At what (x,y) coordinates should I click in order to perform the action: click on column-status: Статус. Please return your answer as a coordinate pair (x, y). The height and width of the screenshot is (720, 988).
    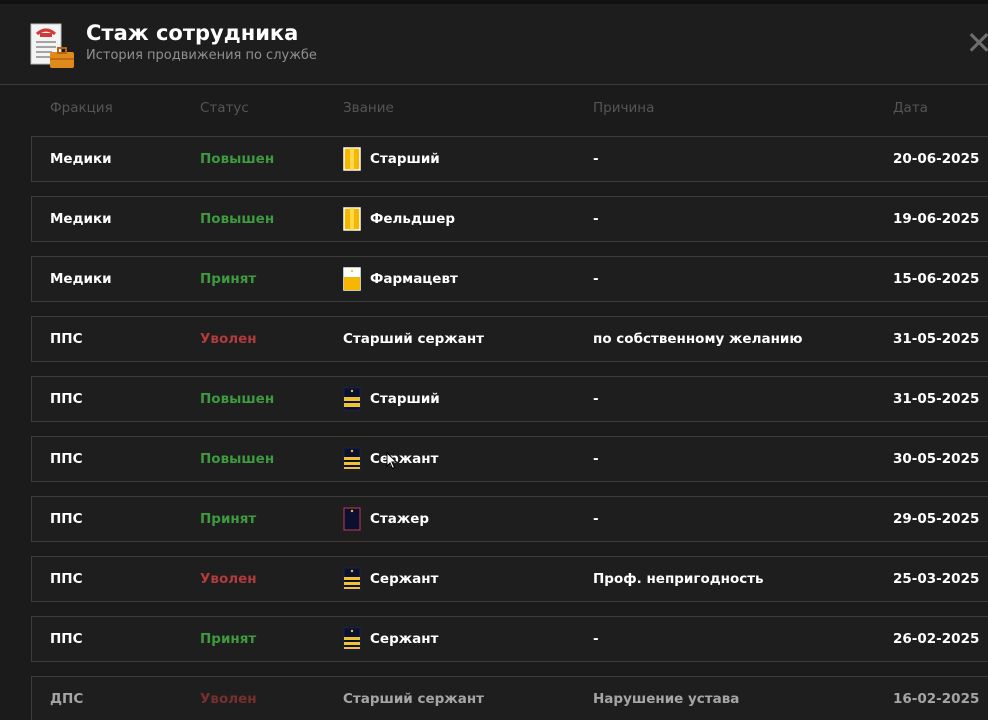
    Looking at the image, I should click on (224, 108).